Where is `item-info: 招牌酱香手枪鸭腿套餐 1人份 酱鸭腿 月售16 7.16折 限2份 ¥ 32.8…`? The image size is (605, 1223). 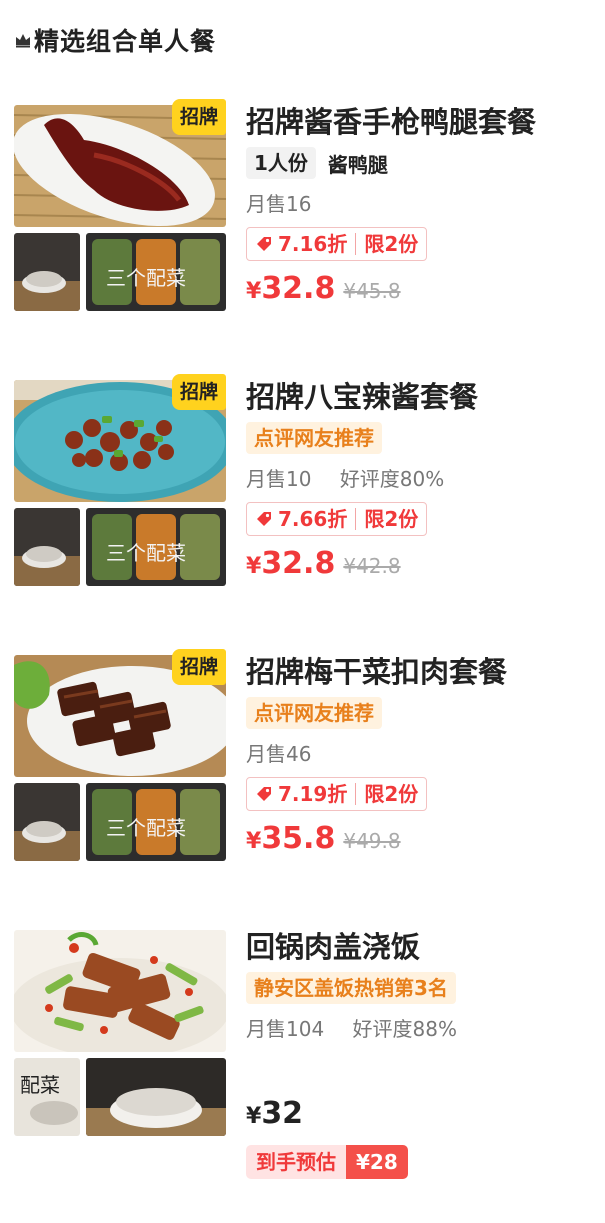
item-info: 招牌酱香手枪鸭腿套餐 1人份 酱鸭腿 月售16 7.16折 限2份 ¥ 32.8… is located at coordinates (418, 205).